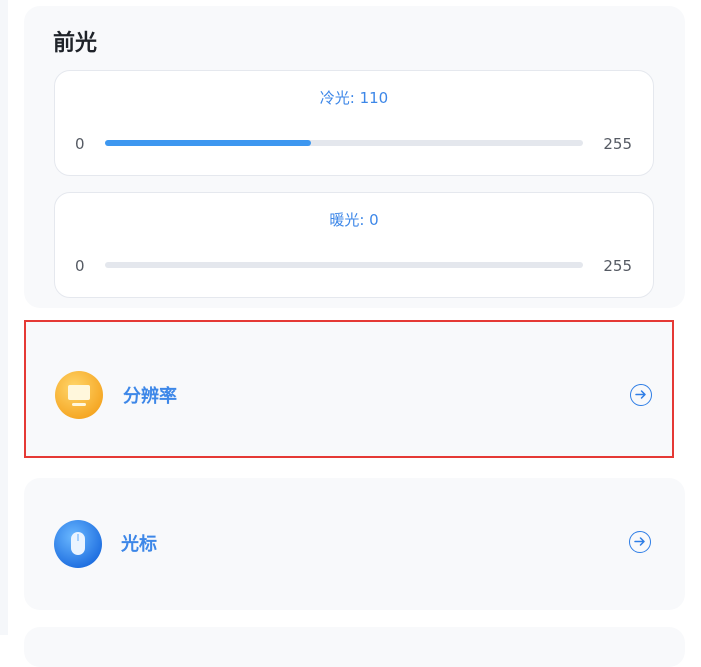 This screenshot has width=701, height=667. Describe the element at coordinates (75, 43) in the screenshot. I see `section-title-front-light: 前光` at that location.